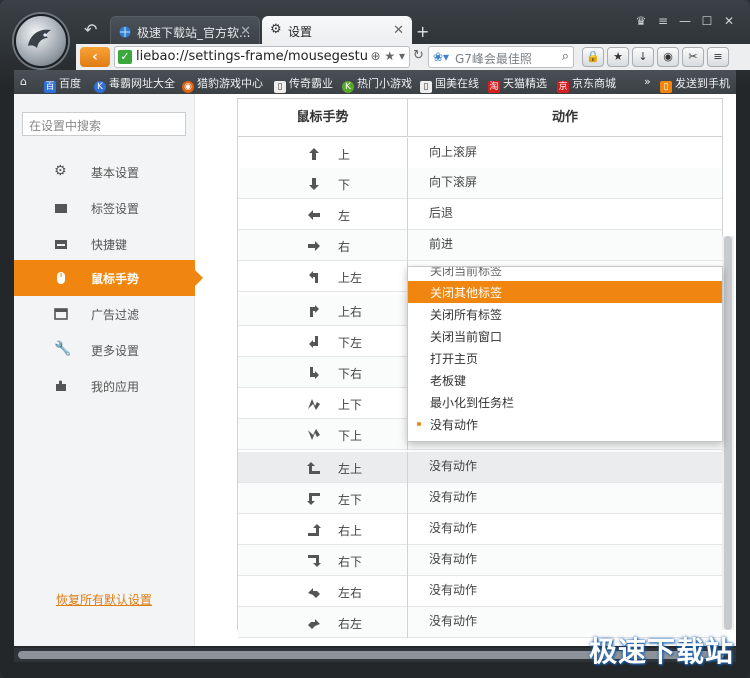 The image size is (750, 678). Describe the element at coordinates (323, 153) in the screenshot. I see `gesture-cell: 上` at that location.